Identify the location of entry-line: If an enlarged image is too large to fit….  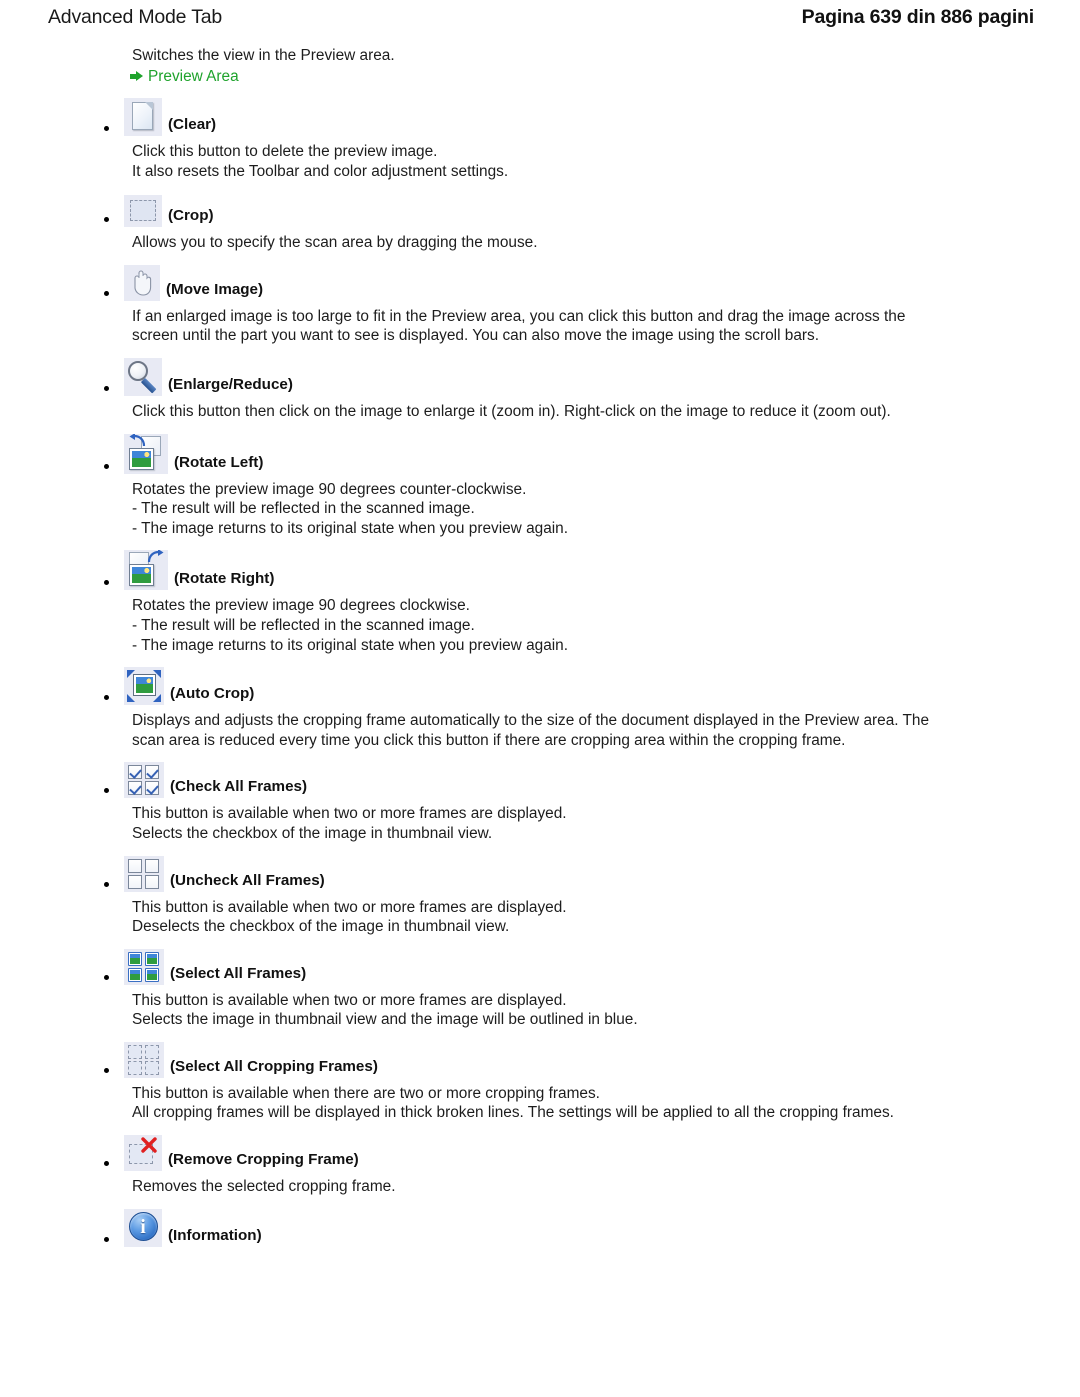
(519, 326).